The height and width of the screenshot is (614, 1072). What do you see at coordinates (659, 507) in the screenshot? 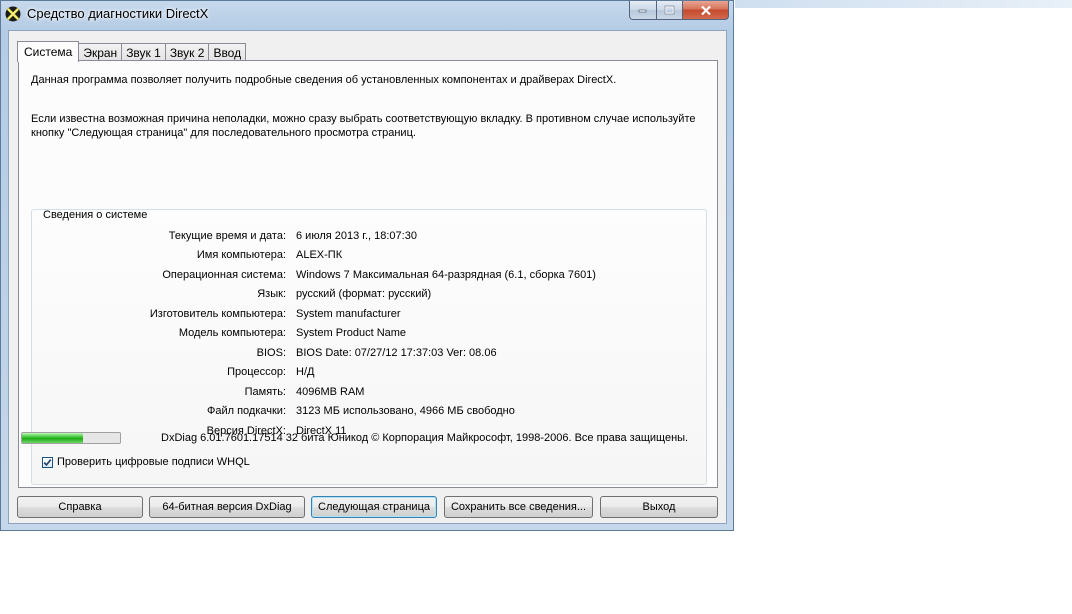
I see `exit-button: Выход` at bounding box center [659, 507].